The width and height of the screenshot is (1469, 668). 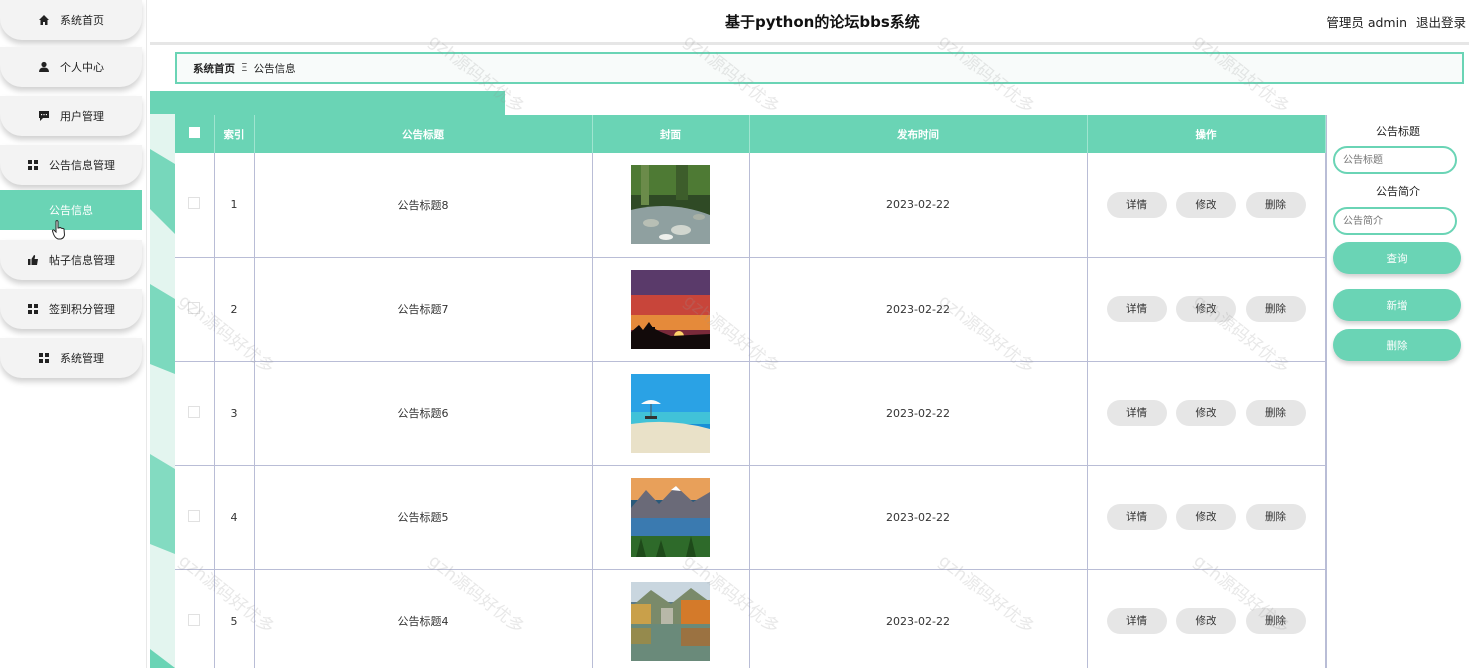 I want to click on intro-search-input, so click(x=1395, y=221).